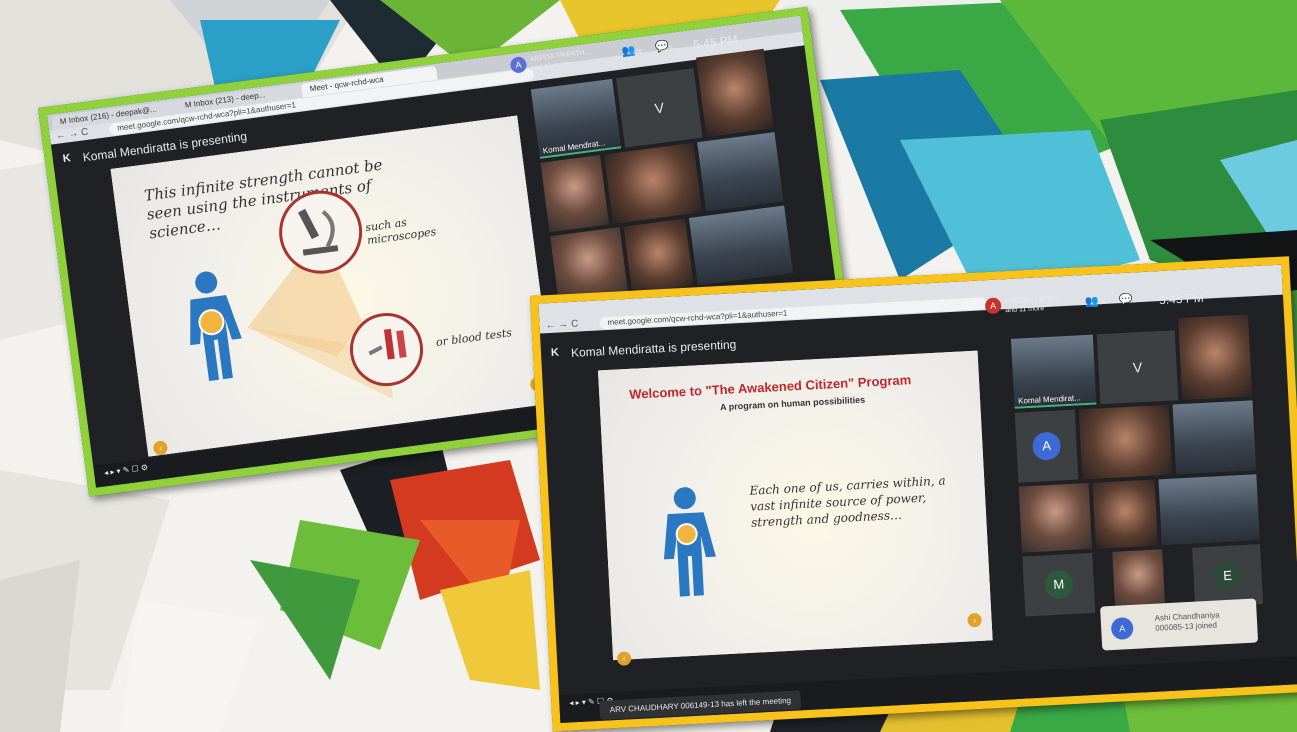  What do you see at coordinates (1187, 621) in the screenshot?
I see `join-text: Ashi Chandhaniya 000085-13 joined` at bounding box center [1187, 621].